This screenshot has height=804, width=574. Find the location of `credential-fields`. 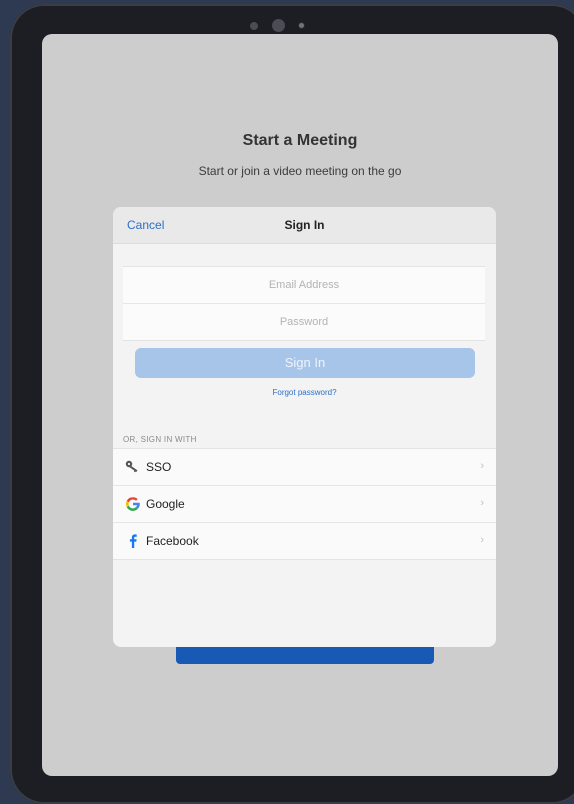

credential-fields is located at coordinates (304, 303).